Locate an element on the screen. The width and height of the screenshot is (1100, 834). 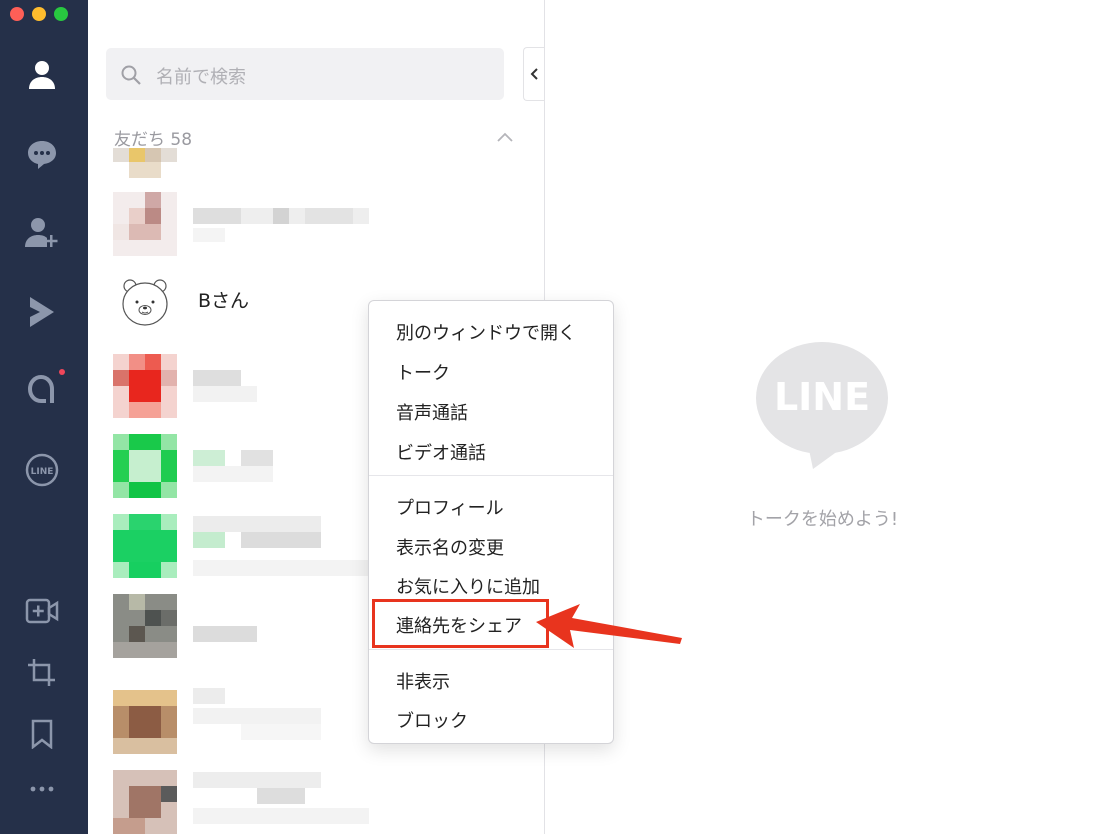
menu-item-talk: トーク is located at coordinates (423, 372).